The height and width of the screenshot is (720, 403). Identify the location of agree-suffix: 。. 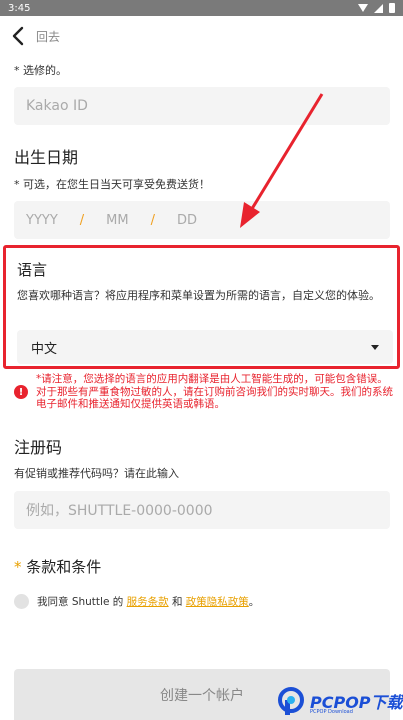
(254, 602).